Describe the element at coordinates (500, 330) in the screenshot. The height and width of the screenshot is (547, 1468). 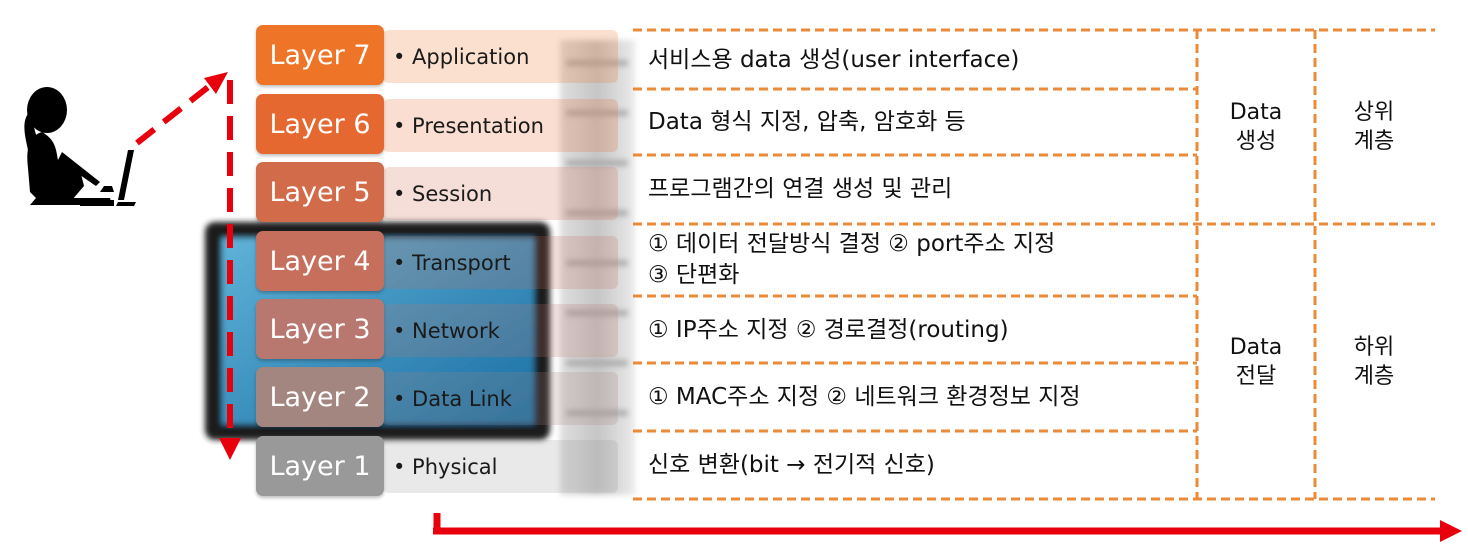
I see `layer-3-protocol: • Network` at that location.